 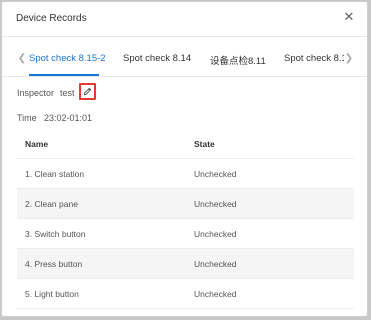 What do you see at coordinates (67, 58) in the screenshot?
I see `tab-spot-check-8-15-2: Spot check 8.15-2` at bounding box center [67, 58].